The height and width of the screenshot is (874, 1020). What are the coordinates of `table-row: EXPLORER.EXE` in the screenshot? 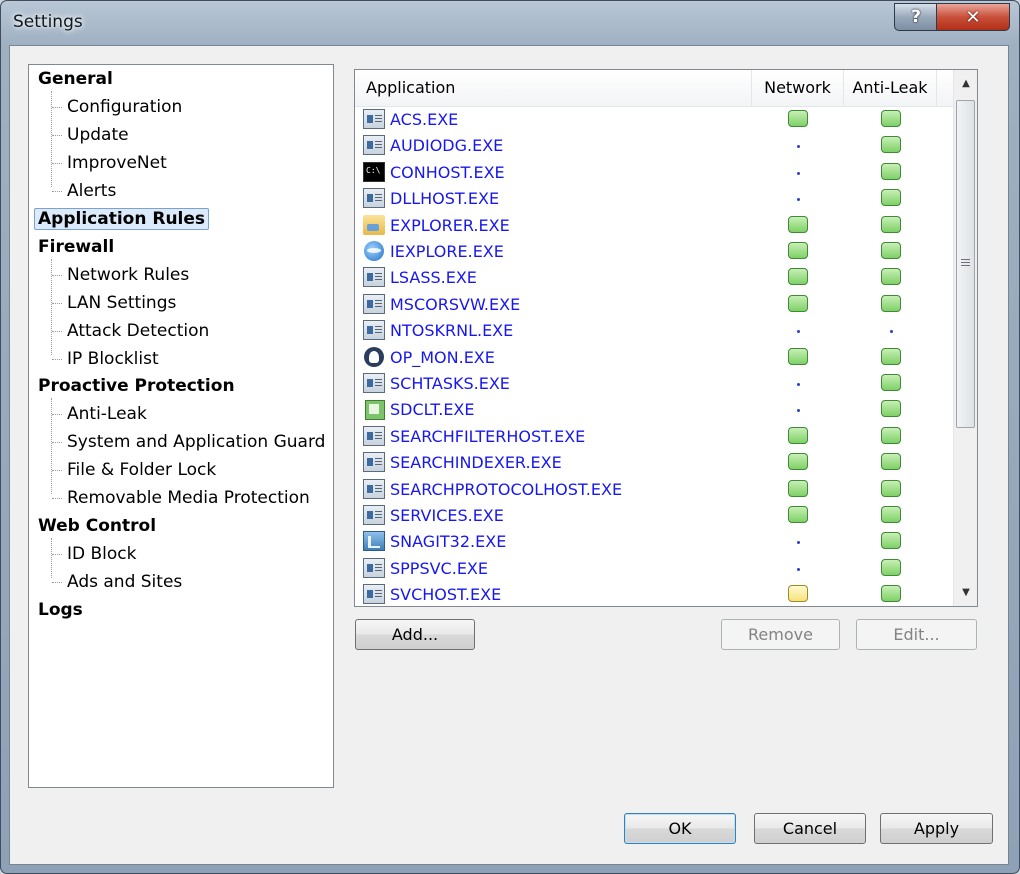 It's located at (654, 226).